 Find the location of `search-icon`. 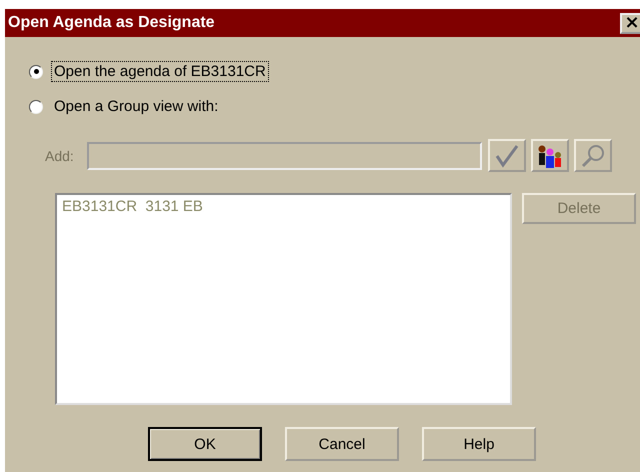

search-icon is located at coordinates (593, 155).